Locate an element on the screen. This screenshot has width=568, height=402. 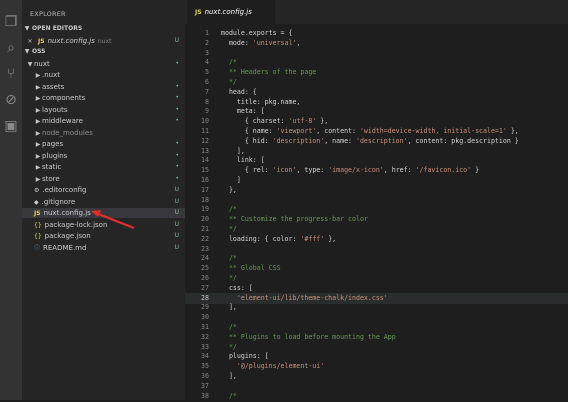
tree-item-static: ▶ static • is located at coordinates (103, 167).